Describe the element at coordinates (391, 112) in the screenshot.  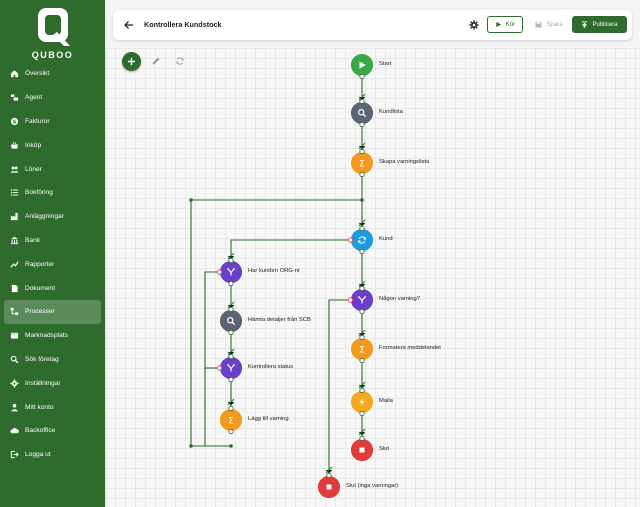
I see `flow-node-label: Kundlista` at that location.